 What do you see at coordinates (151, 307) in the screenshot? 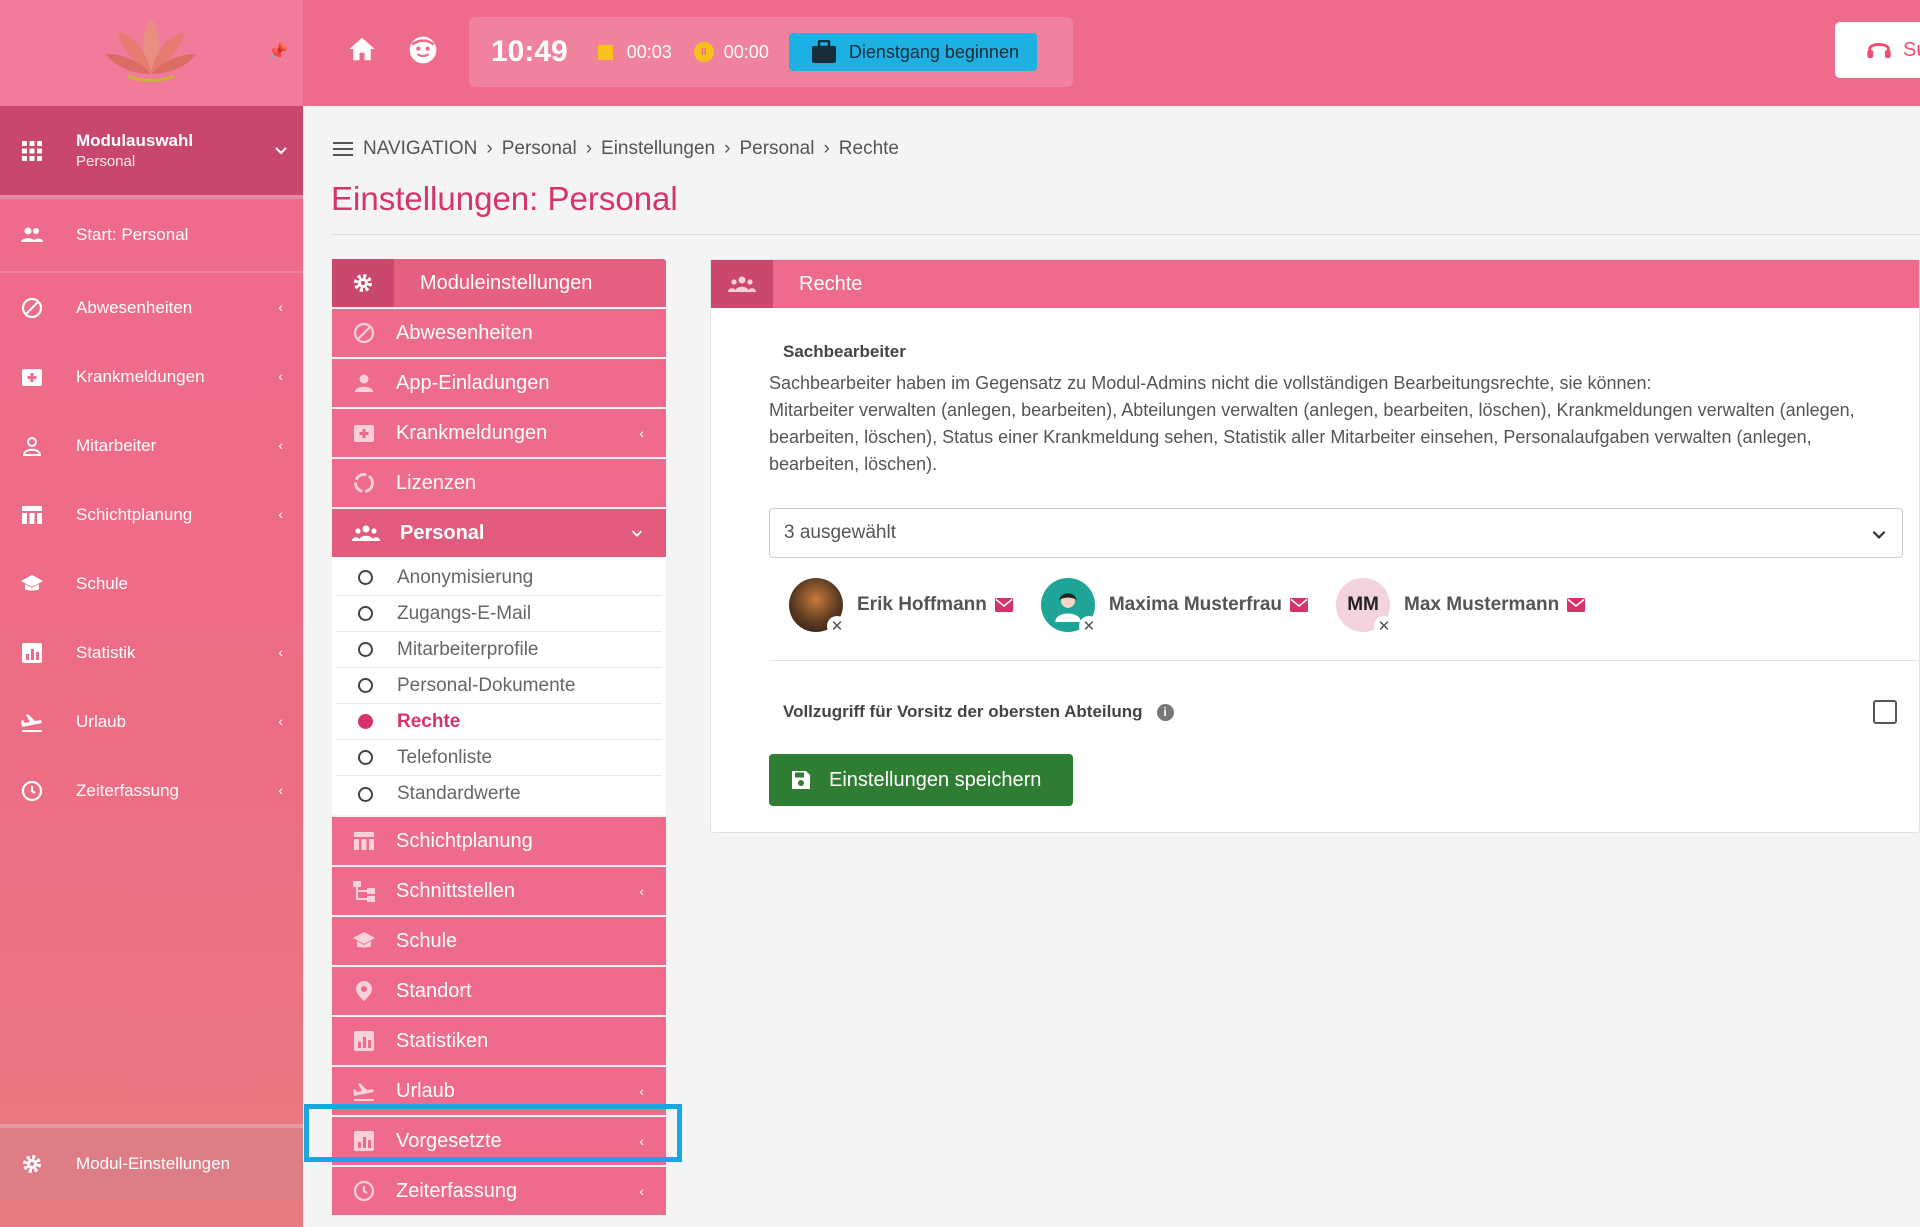
I see `sidebar-item-abwesenheiten: Abwesenheiten ‹` at bounding box center [151, 307].